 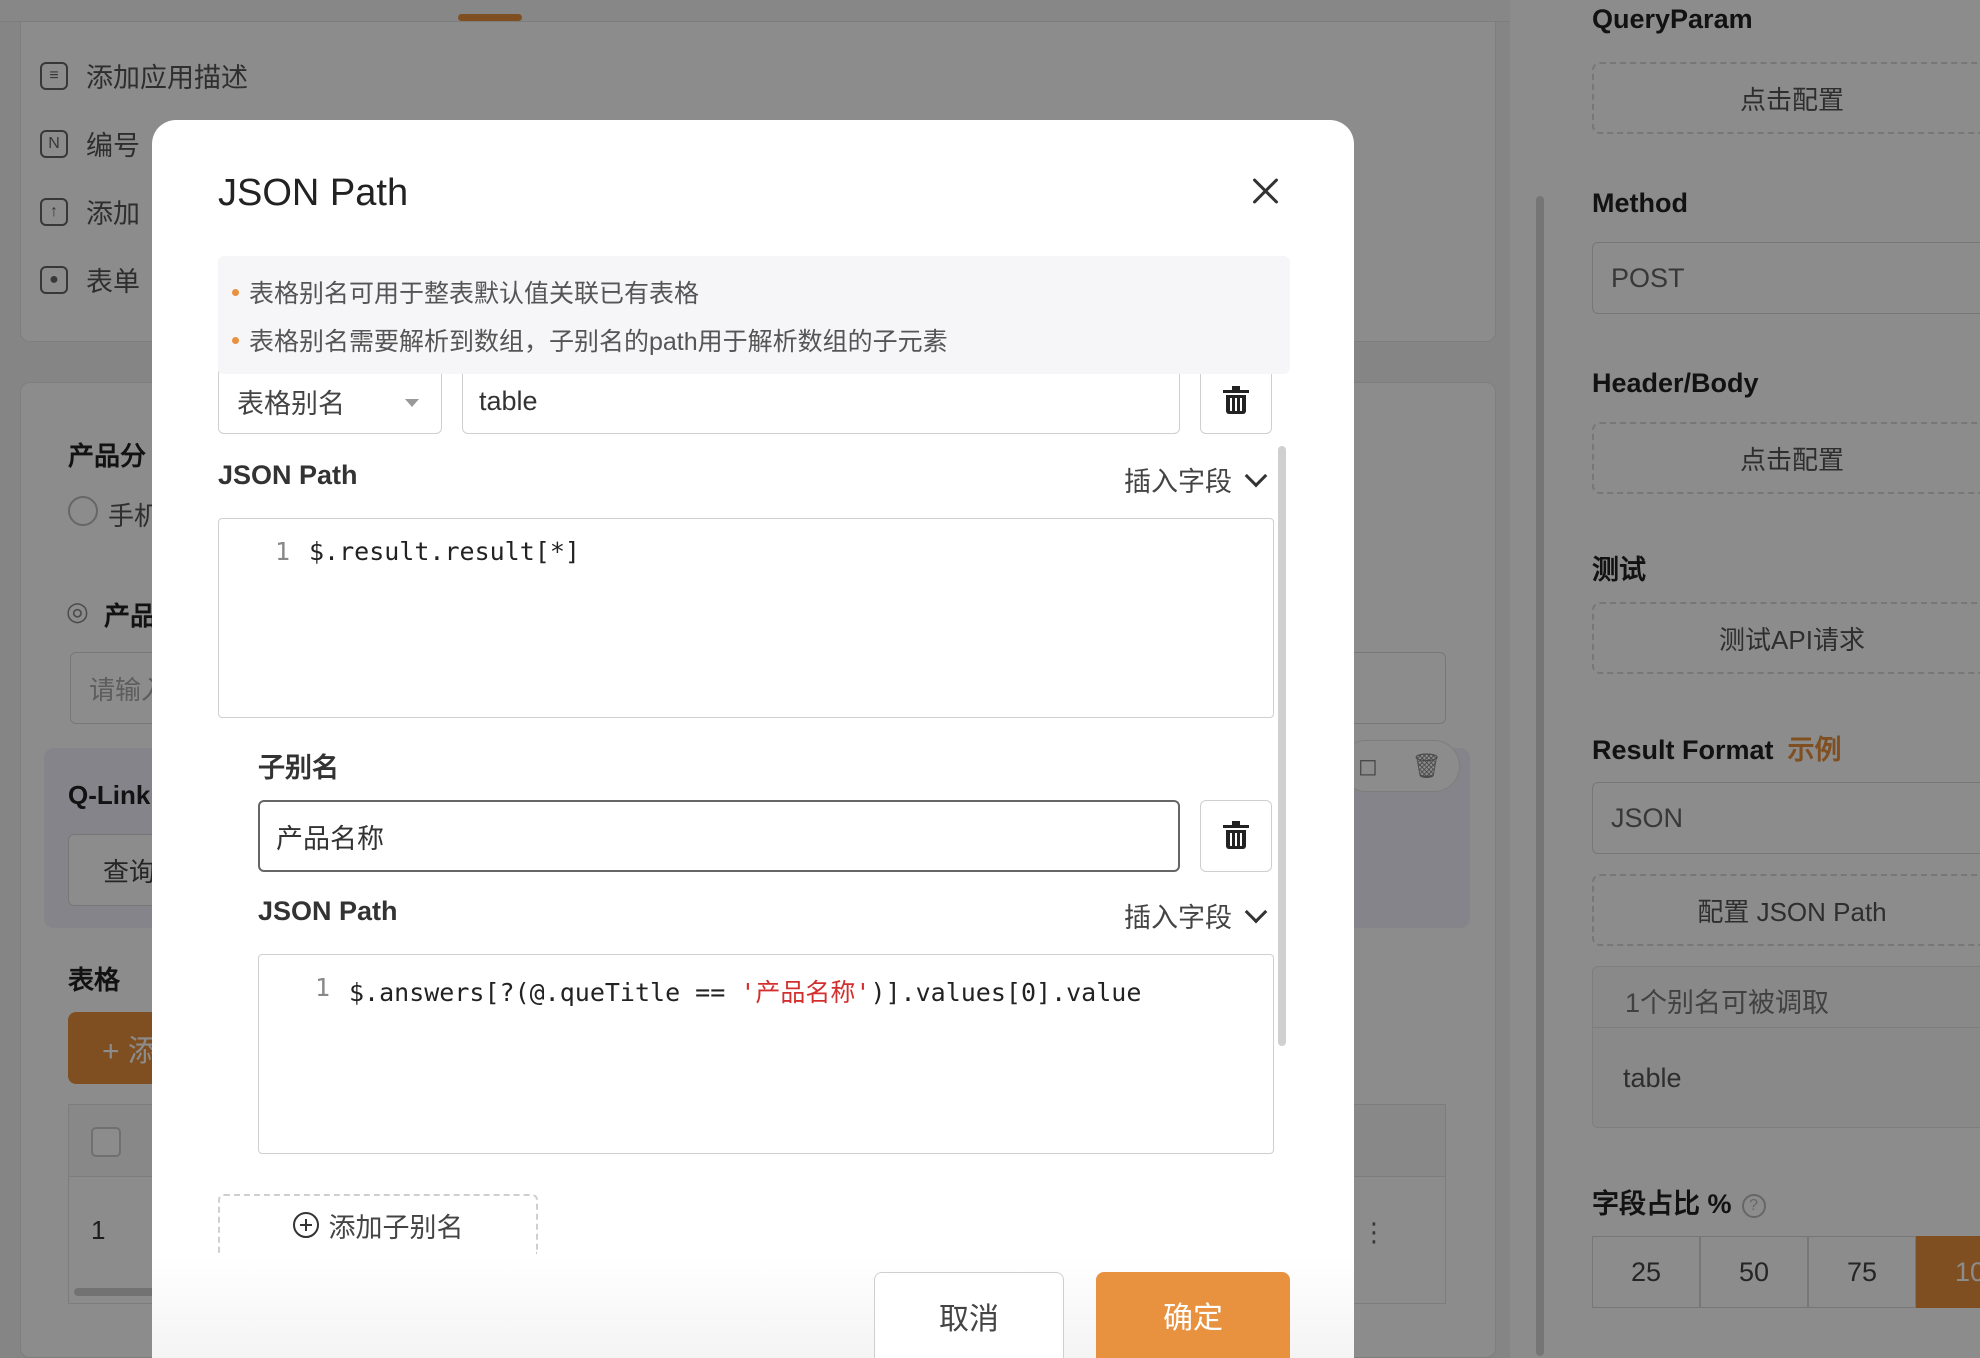 What do you see at coordinates (313, 193) in the screenshot?
I see `modal-title: JSON Path` at bounding box center [313, 193].